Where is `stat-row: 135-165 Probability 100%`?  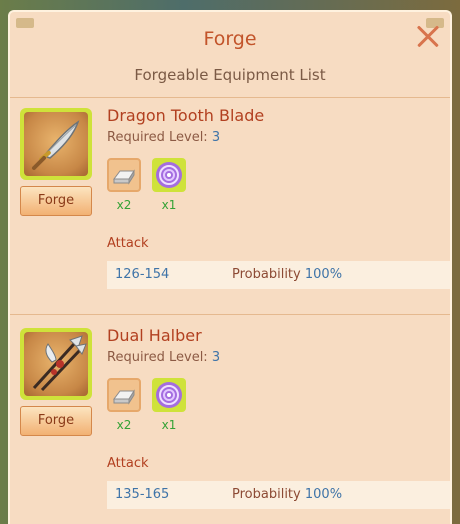
stat-row: 135-165 Probability 100% is located at coordinates (278, 495).